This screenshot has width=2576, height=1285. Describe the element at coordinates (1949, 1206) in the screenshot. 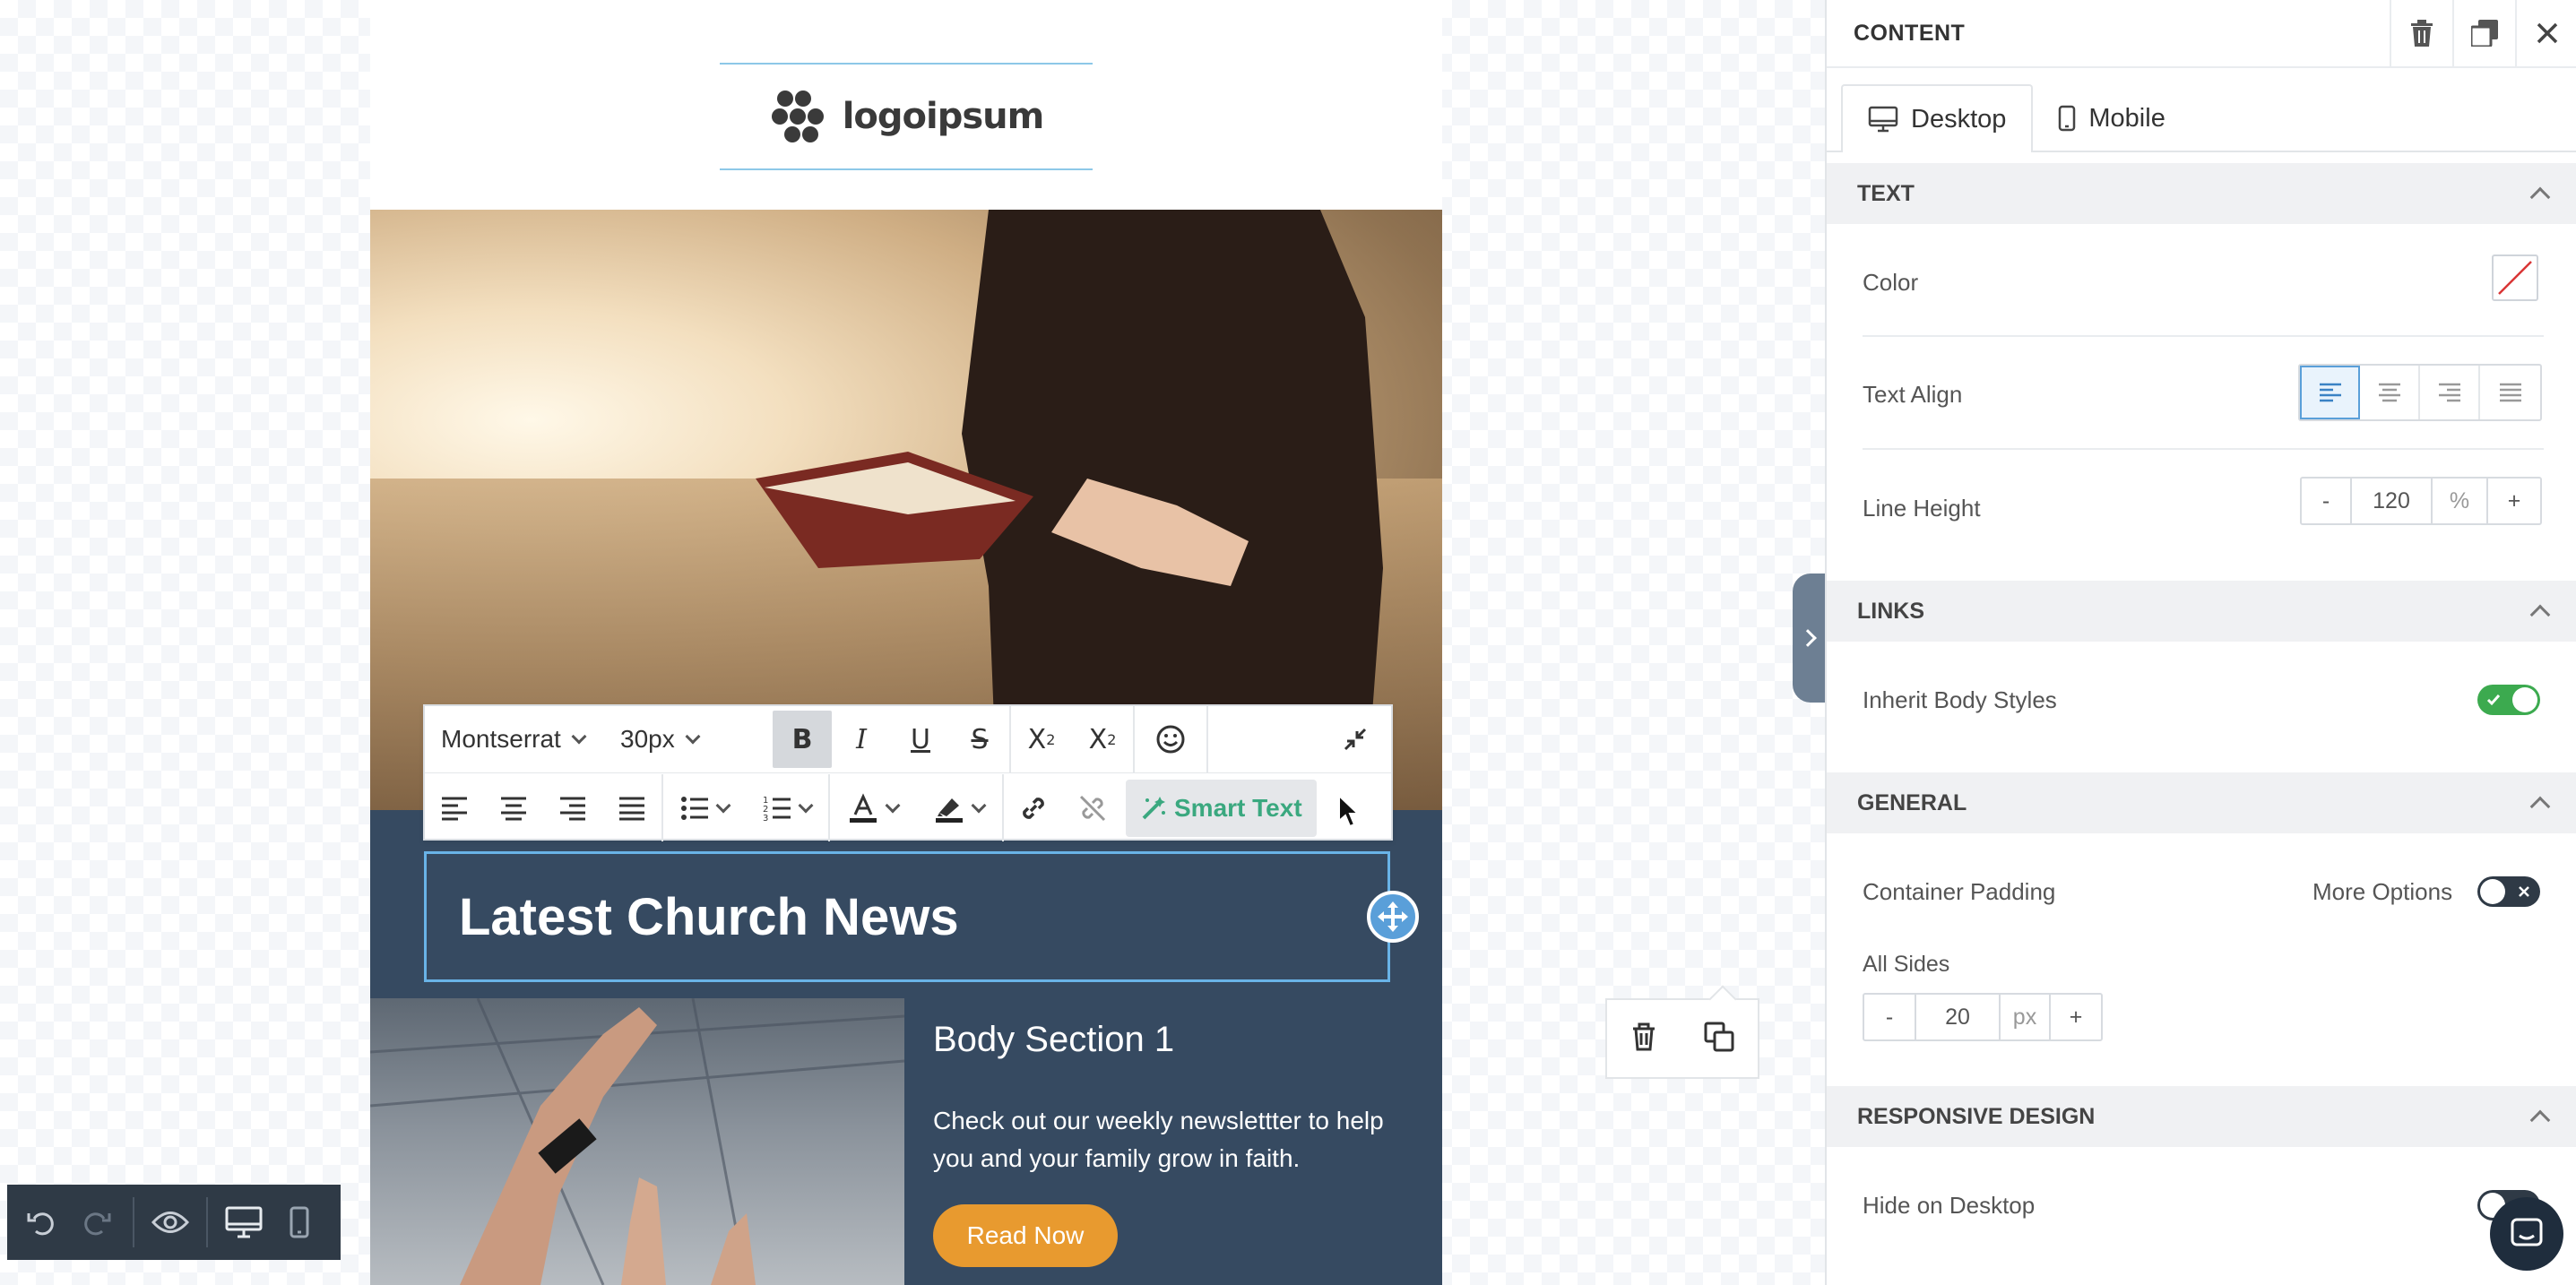

I see `hide-on-desktop-label: Hide on Desktop` at that location.